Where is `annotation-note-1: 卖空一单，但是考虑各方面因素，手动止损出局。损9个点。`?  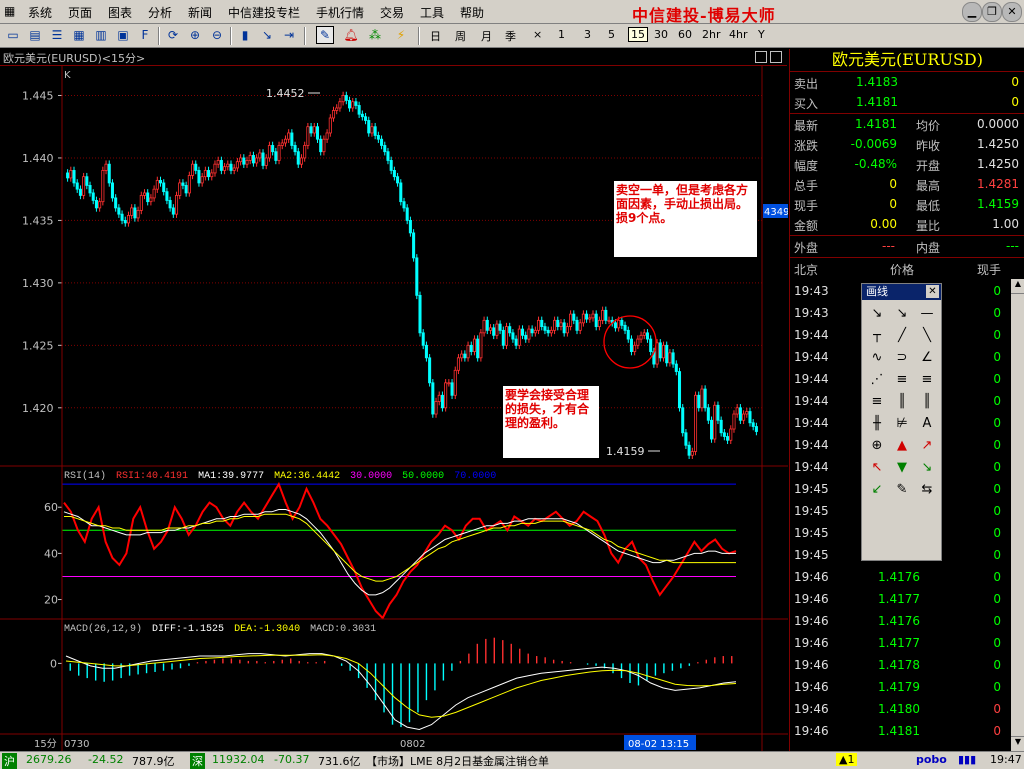 annotation-note-1: 卖空一单，但是考虑各方面因素，手动止损出局。损9个点。 is located at coordinates (685, 219).